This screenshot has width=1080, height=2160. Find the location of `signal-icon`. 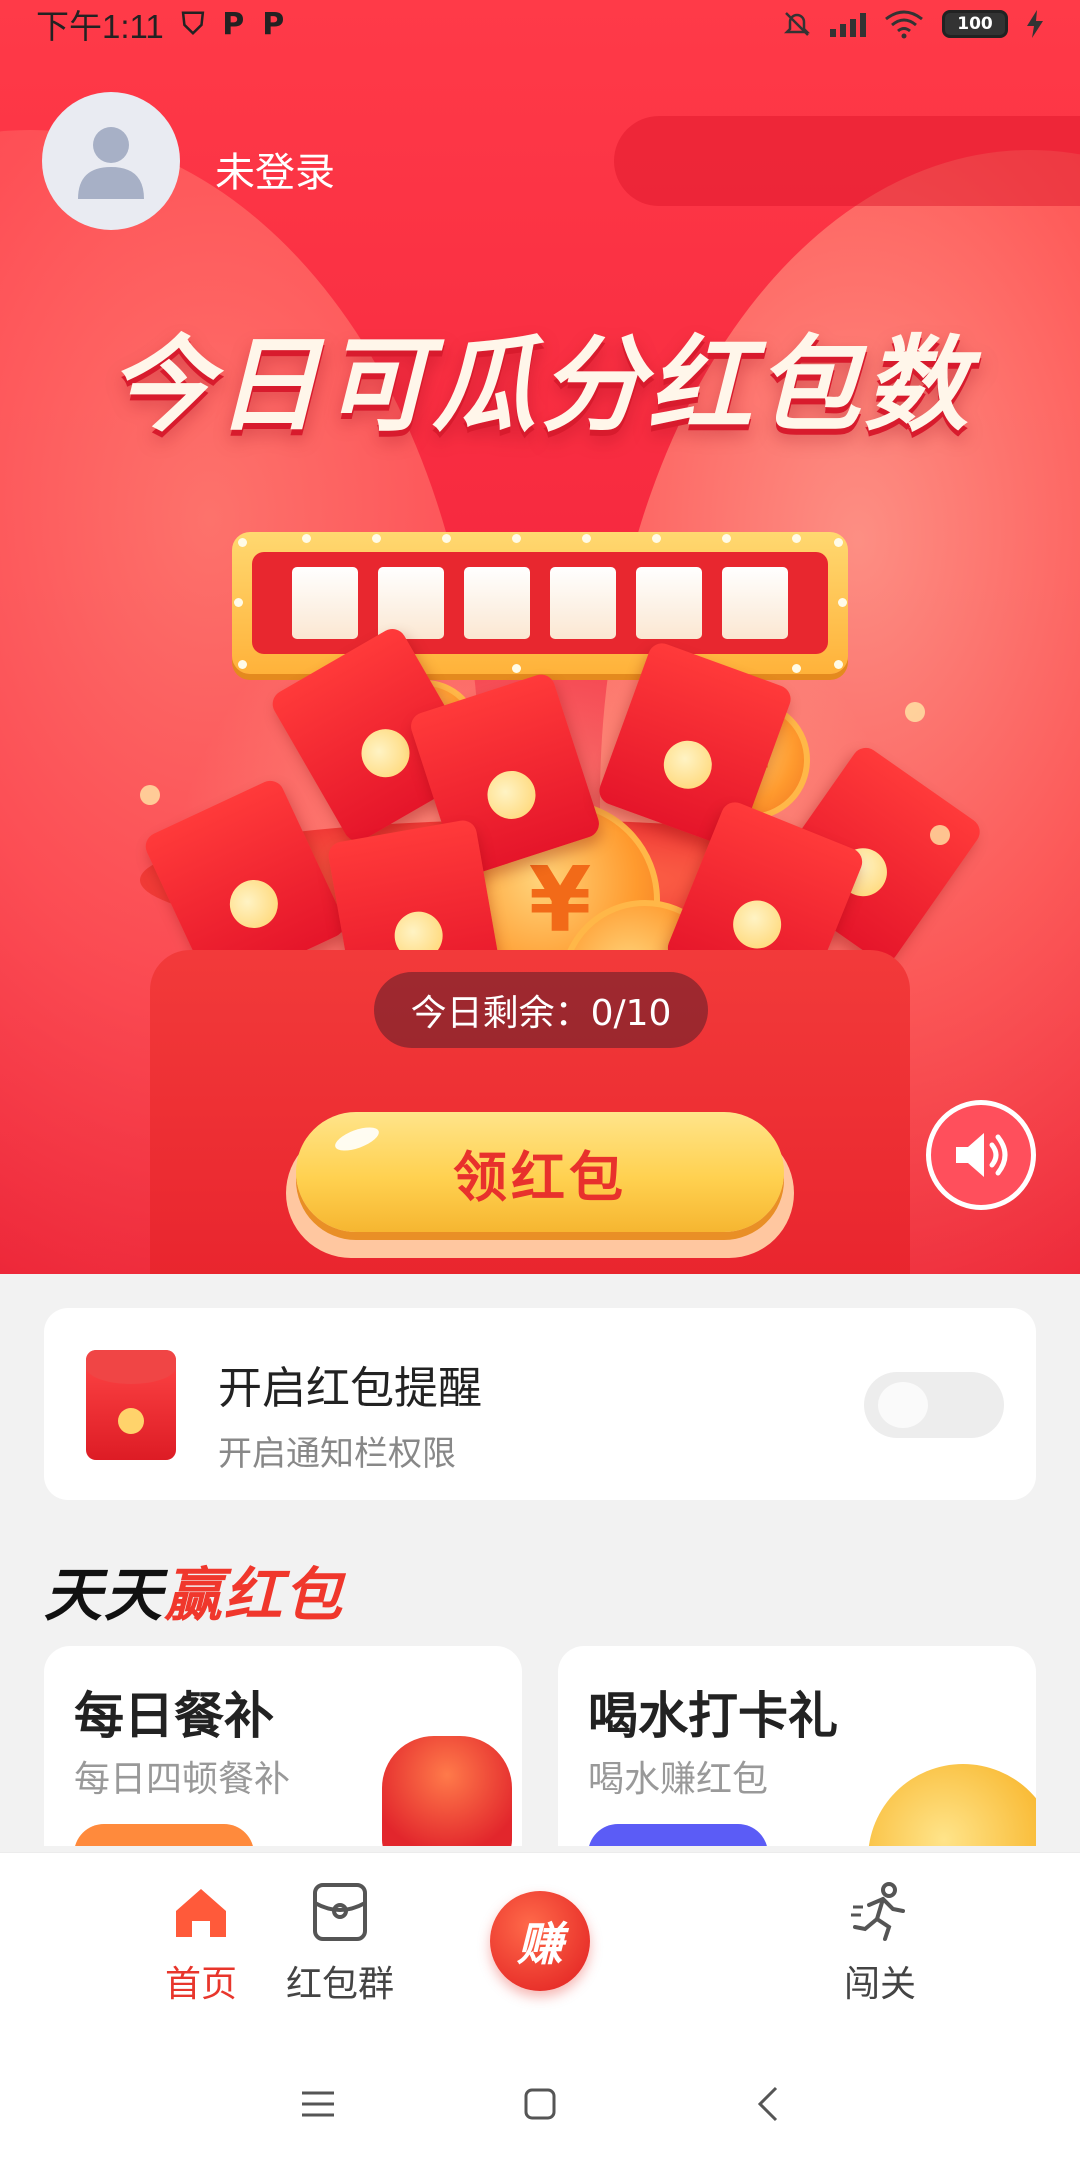

signal-icon is located at coordinates (848, 24).